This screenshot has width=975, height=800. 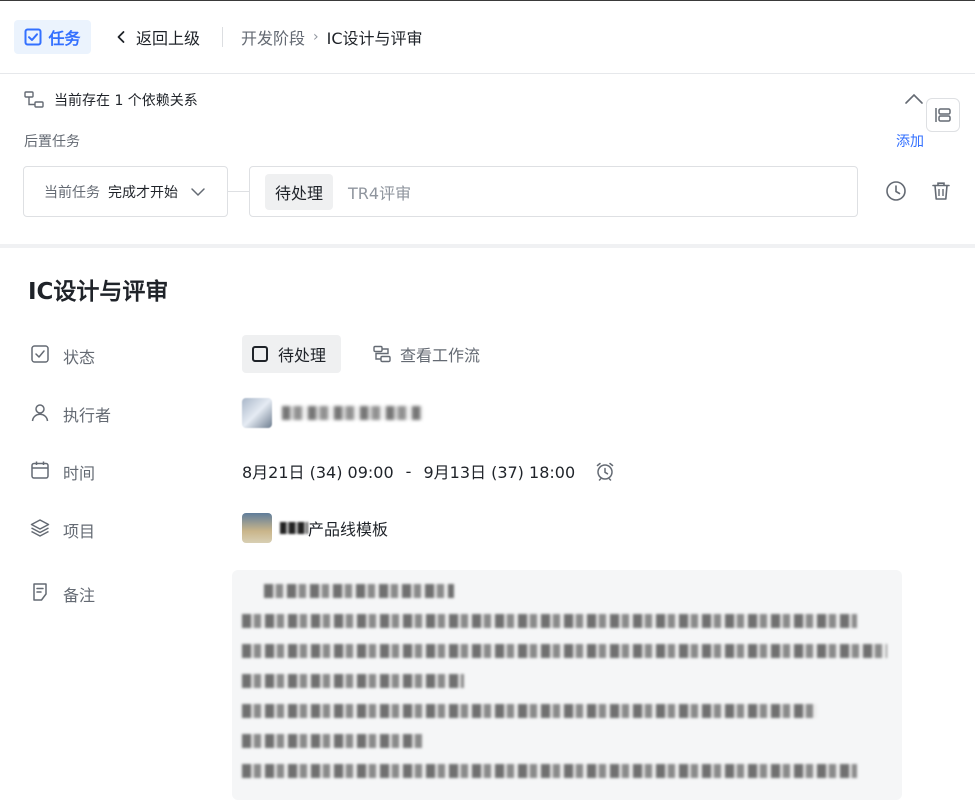 I want to click on task-title: IC设计与评审, so click(x=98, y=289).